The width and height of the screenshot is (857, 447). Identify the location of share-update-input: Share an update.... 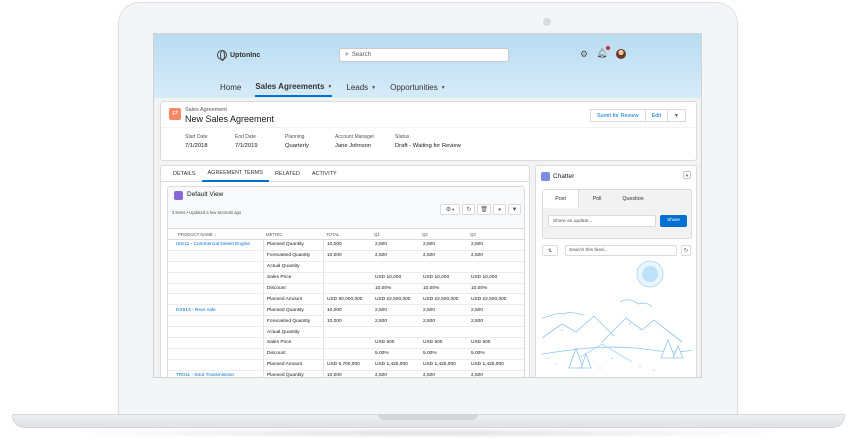
(602, 221).